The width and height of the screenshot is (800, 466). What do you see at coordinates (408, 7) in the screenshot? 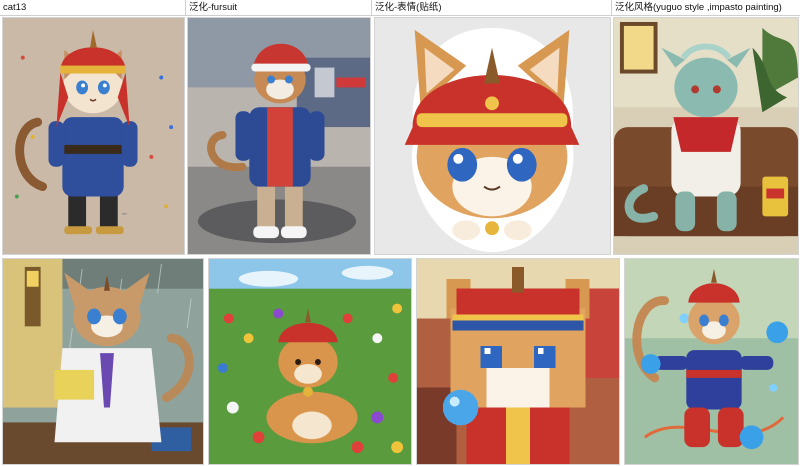
I see `label-sticker: 泛化-表情(贴纸)` at bounding box center [408, 7].